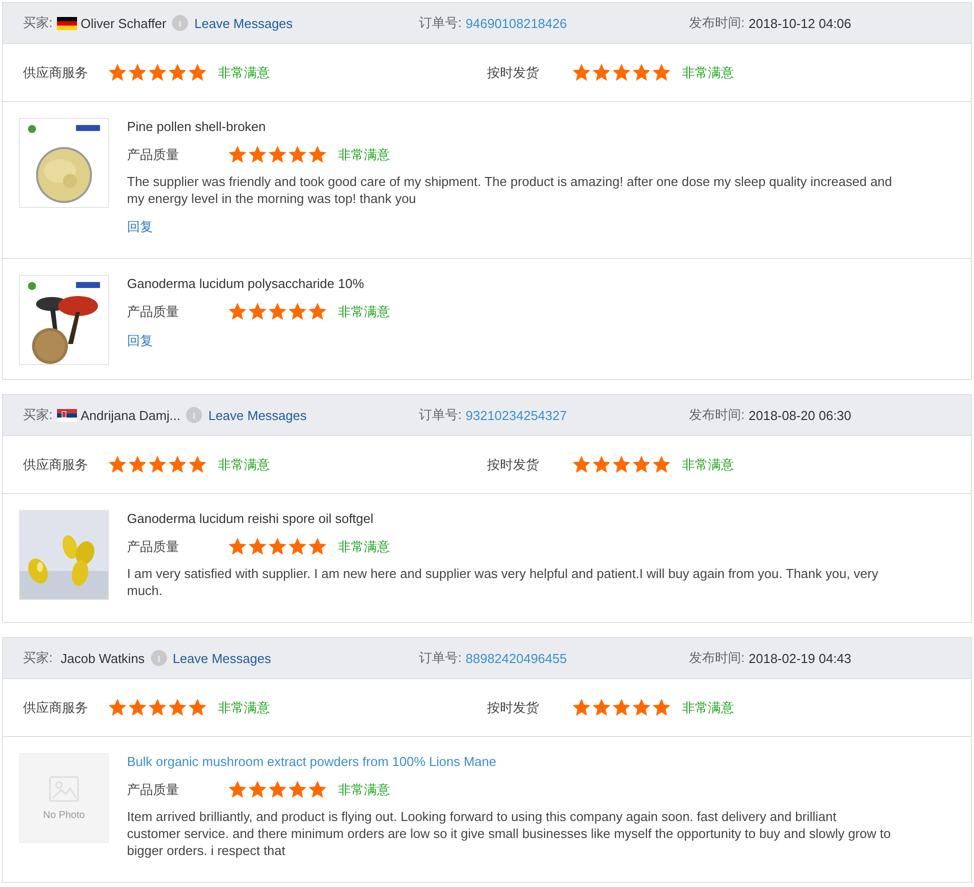  Describe the element at coordinates (509, 833) in the screenshot. I see `review-comment: Item arrived brilliantly, and product is flying out. Looking forward to using this company again soon. fast delivery and brilliant customer service. and there minimum orders are low so it give small businesses like myself the opportunity to buy and slowly grow to bigger orders. i respect that` at that location.